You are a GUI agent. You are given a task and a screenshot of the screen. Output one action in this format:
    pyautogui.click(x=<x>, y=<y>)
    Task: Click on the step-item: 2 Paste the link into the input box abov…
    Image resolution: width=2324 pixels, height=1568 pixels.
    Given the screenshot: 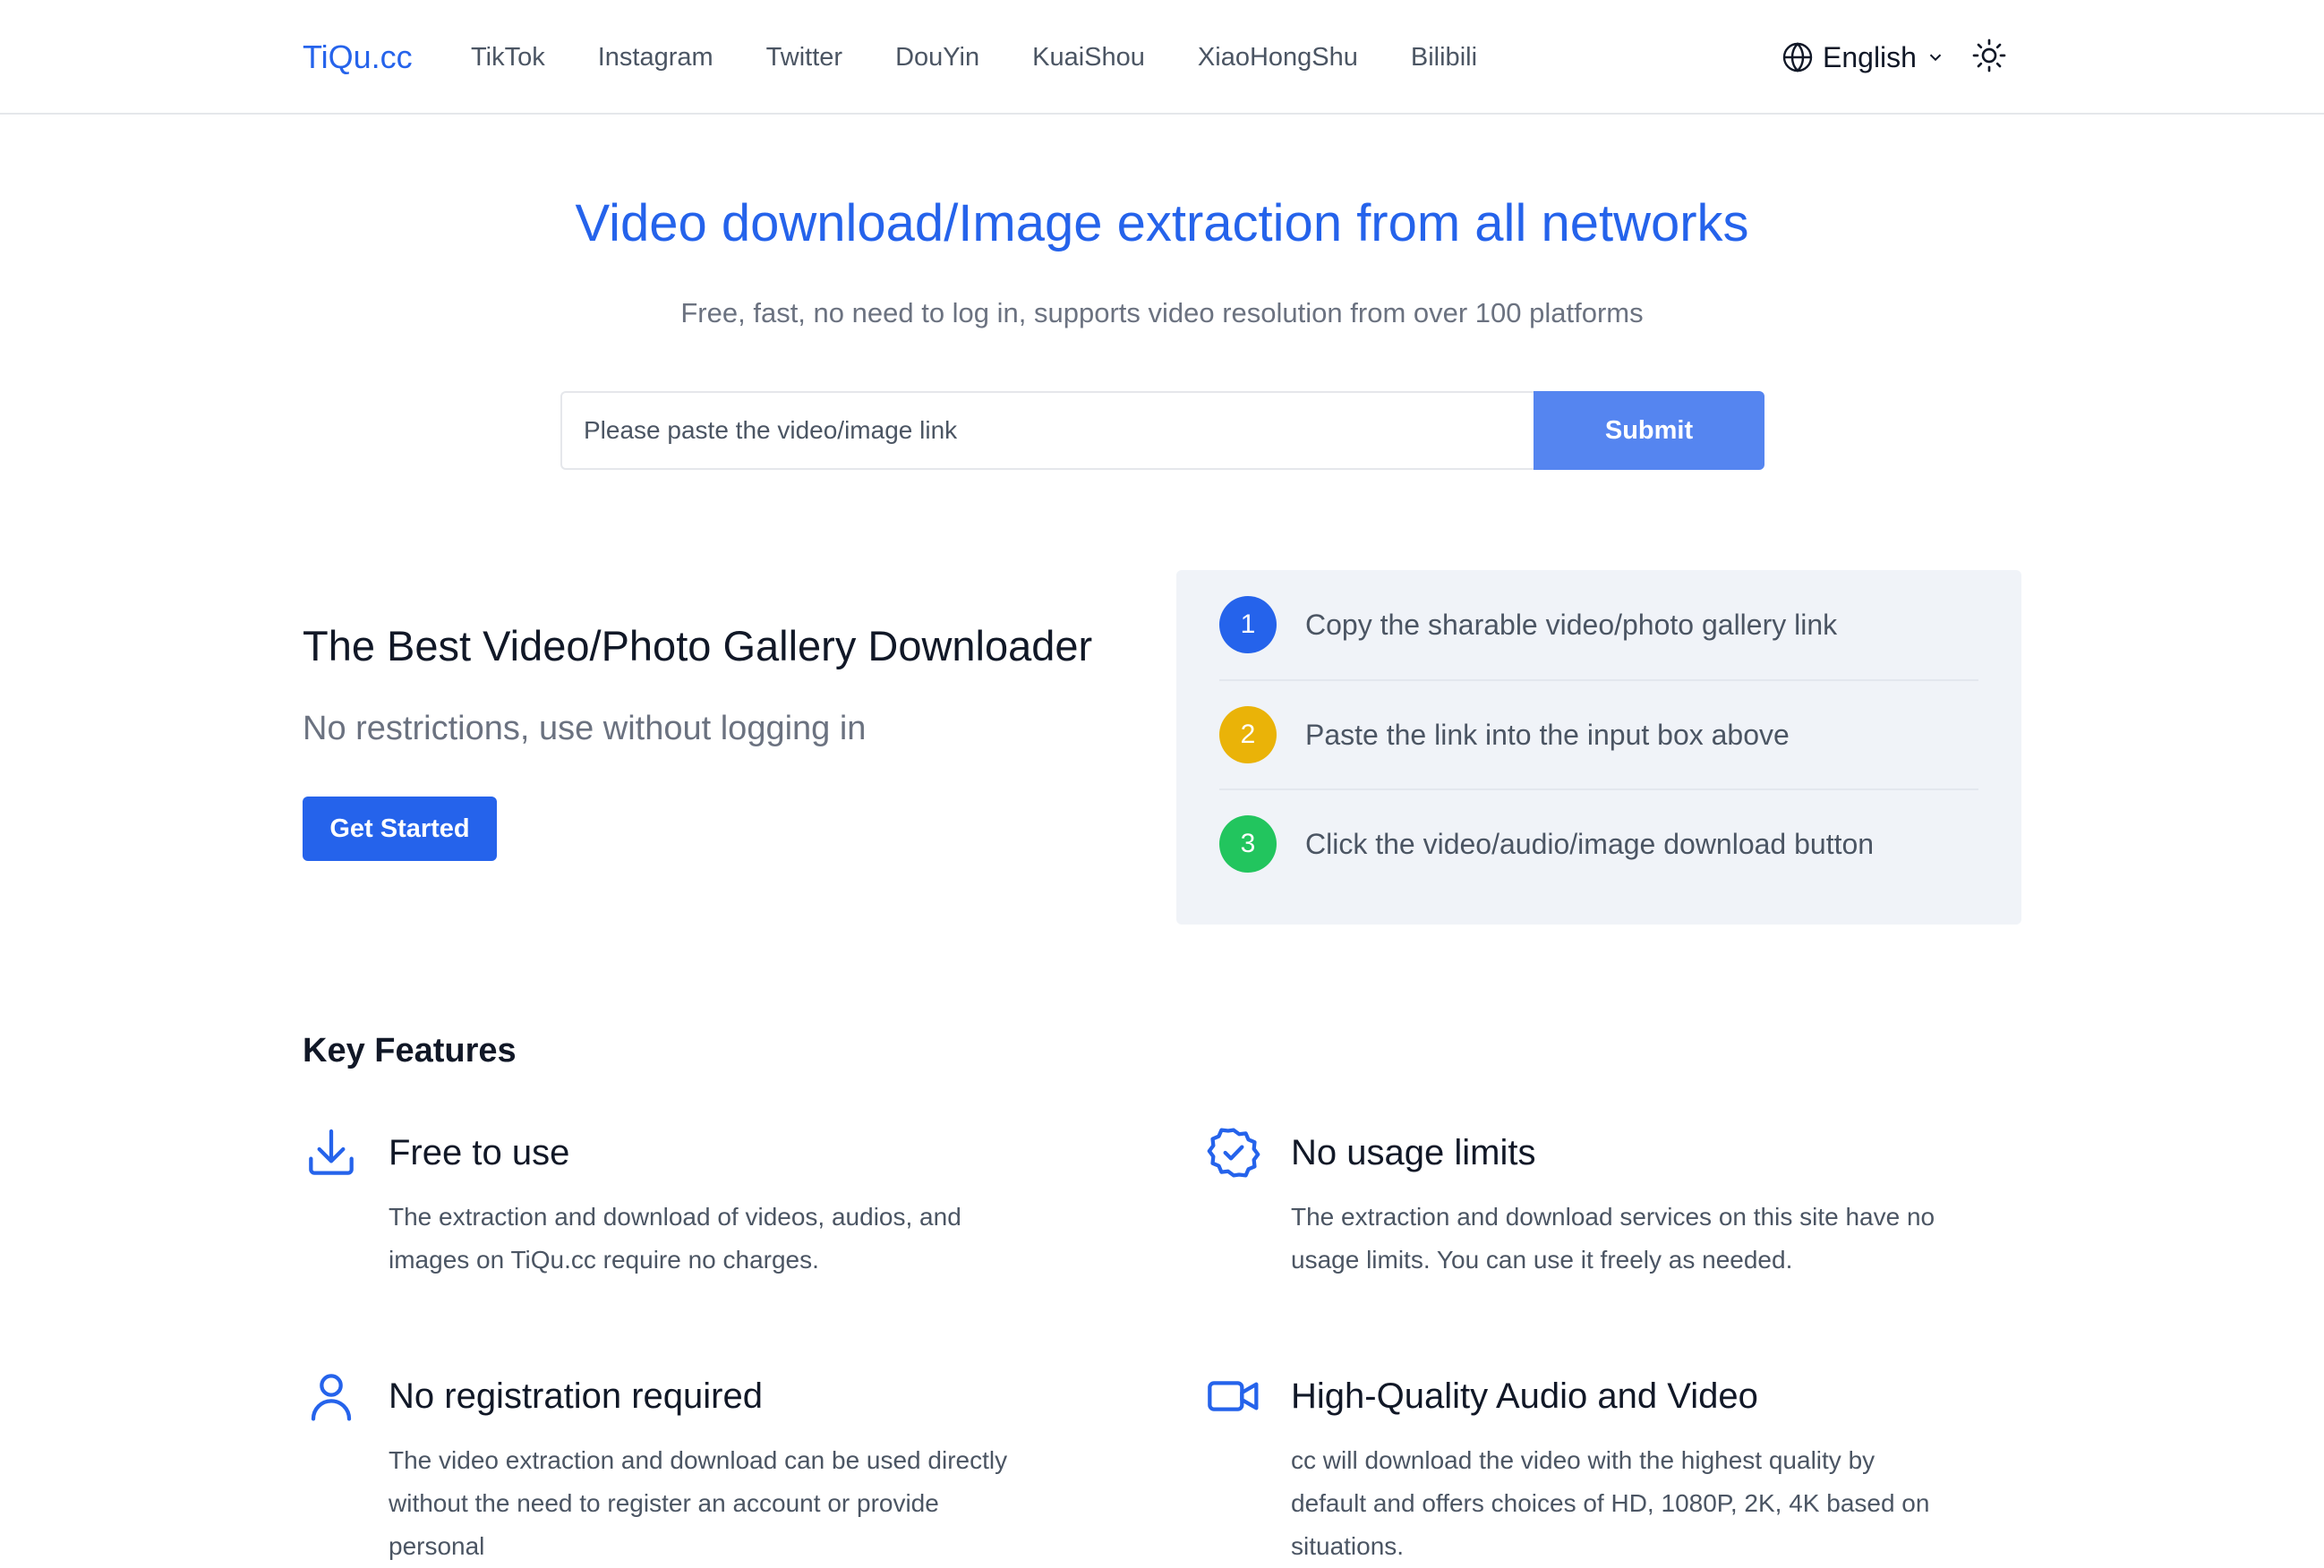 What is the action you would take?
    pyautogui.click(x=1598, y=733)
    